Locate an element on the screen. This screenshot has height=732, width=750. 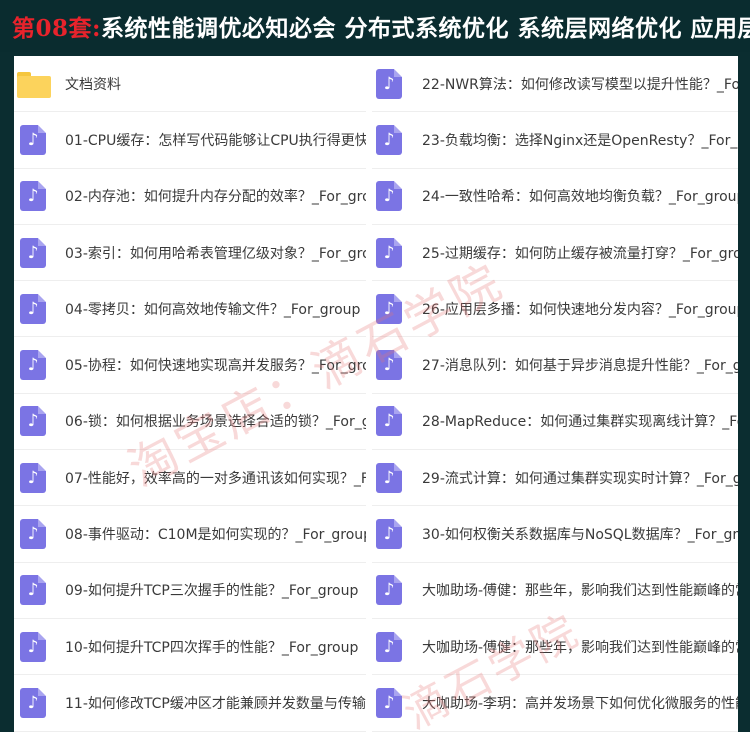
file-name-label: 大咖助场-李玥：高并发场景下如何优化微服务的性能 is located at coordinates (580, 703).